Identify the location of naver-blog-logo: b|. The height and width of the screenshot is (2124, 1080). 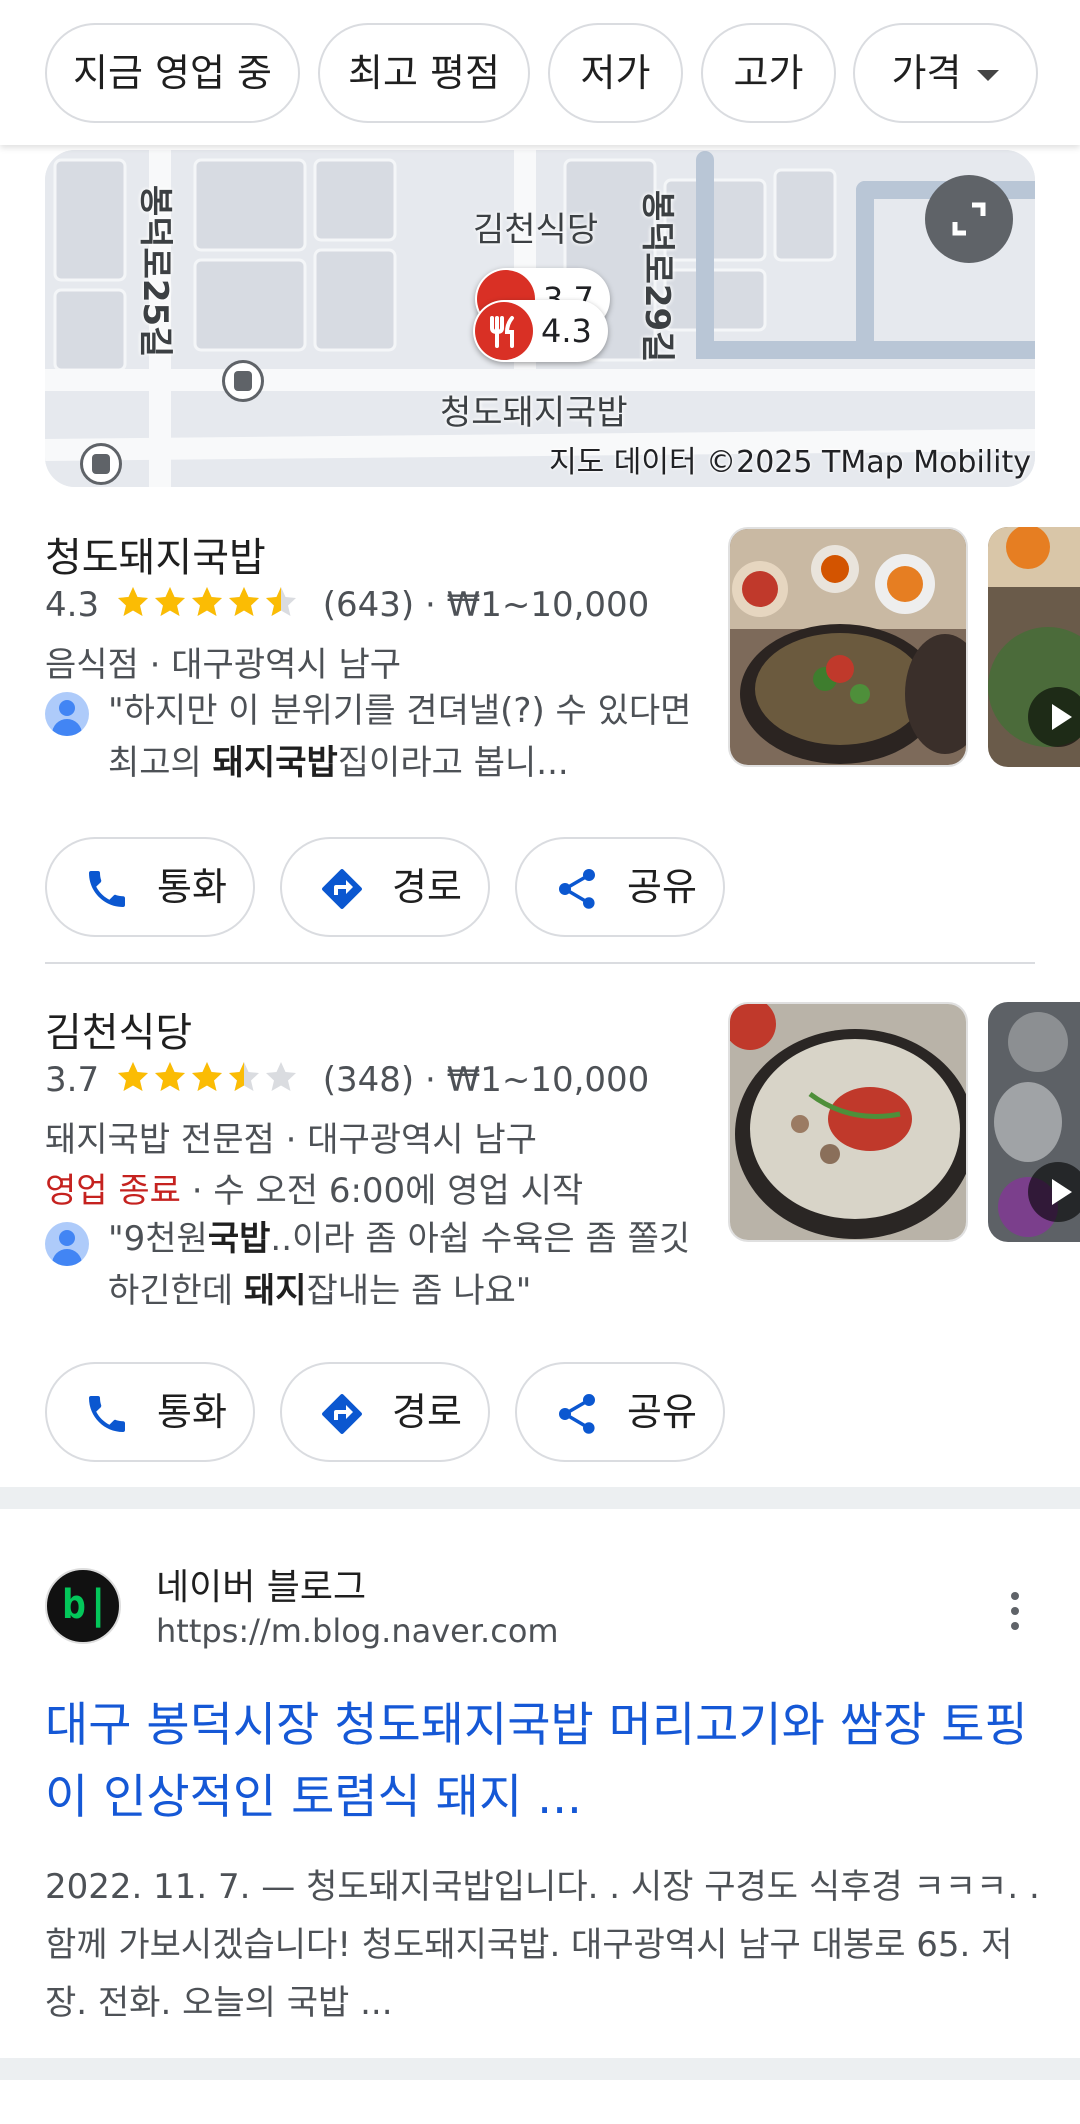
(83, 1606).